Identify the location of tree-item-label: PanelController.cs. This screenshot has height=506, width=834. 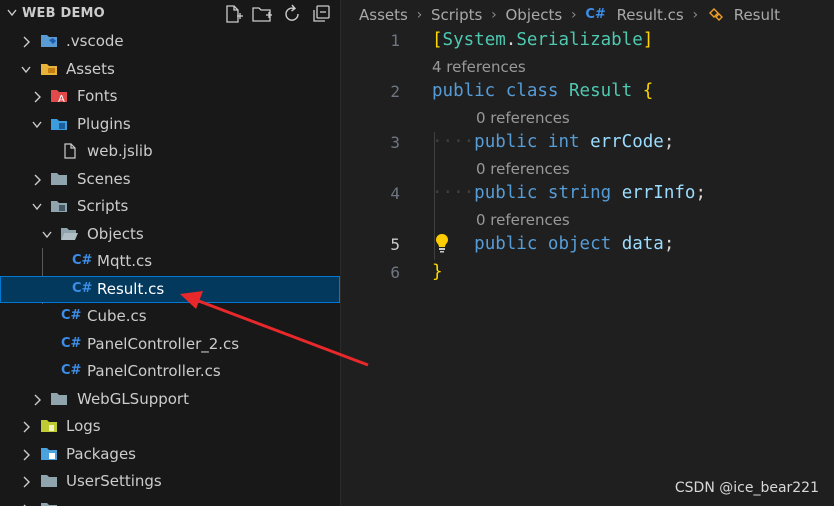
(154, 371).